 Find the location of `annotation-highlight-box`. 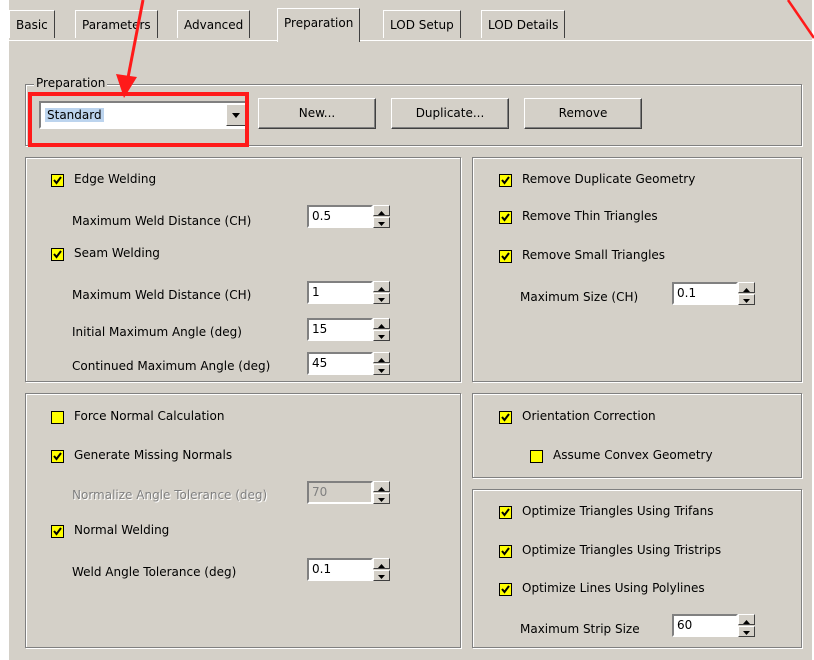

annotation-highlight-box is located at coordinates (138, 119).